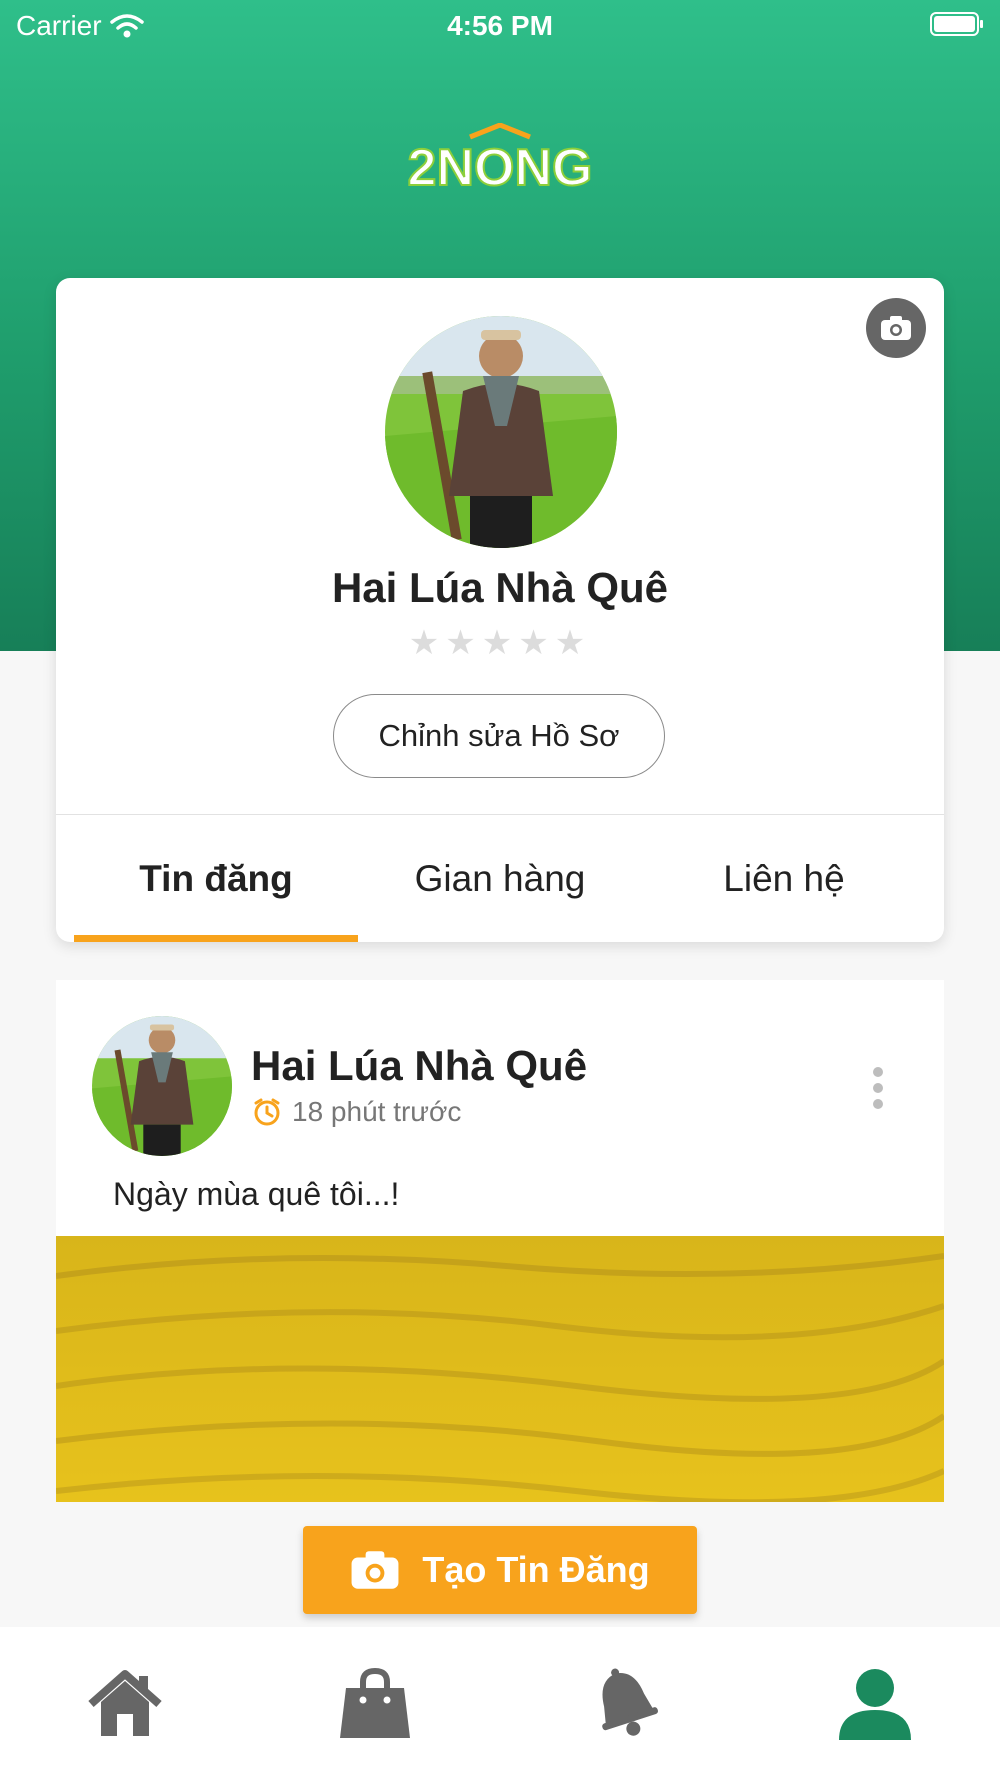  I want to click on post-author-avatar, so click(162, 1086).